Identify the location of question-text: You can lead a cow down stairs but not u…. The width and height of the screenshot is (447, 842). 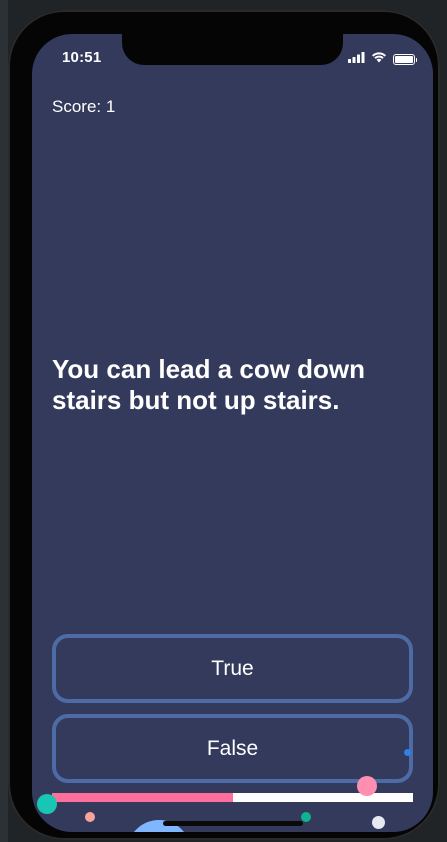
(209, 384).